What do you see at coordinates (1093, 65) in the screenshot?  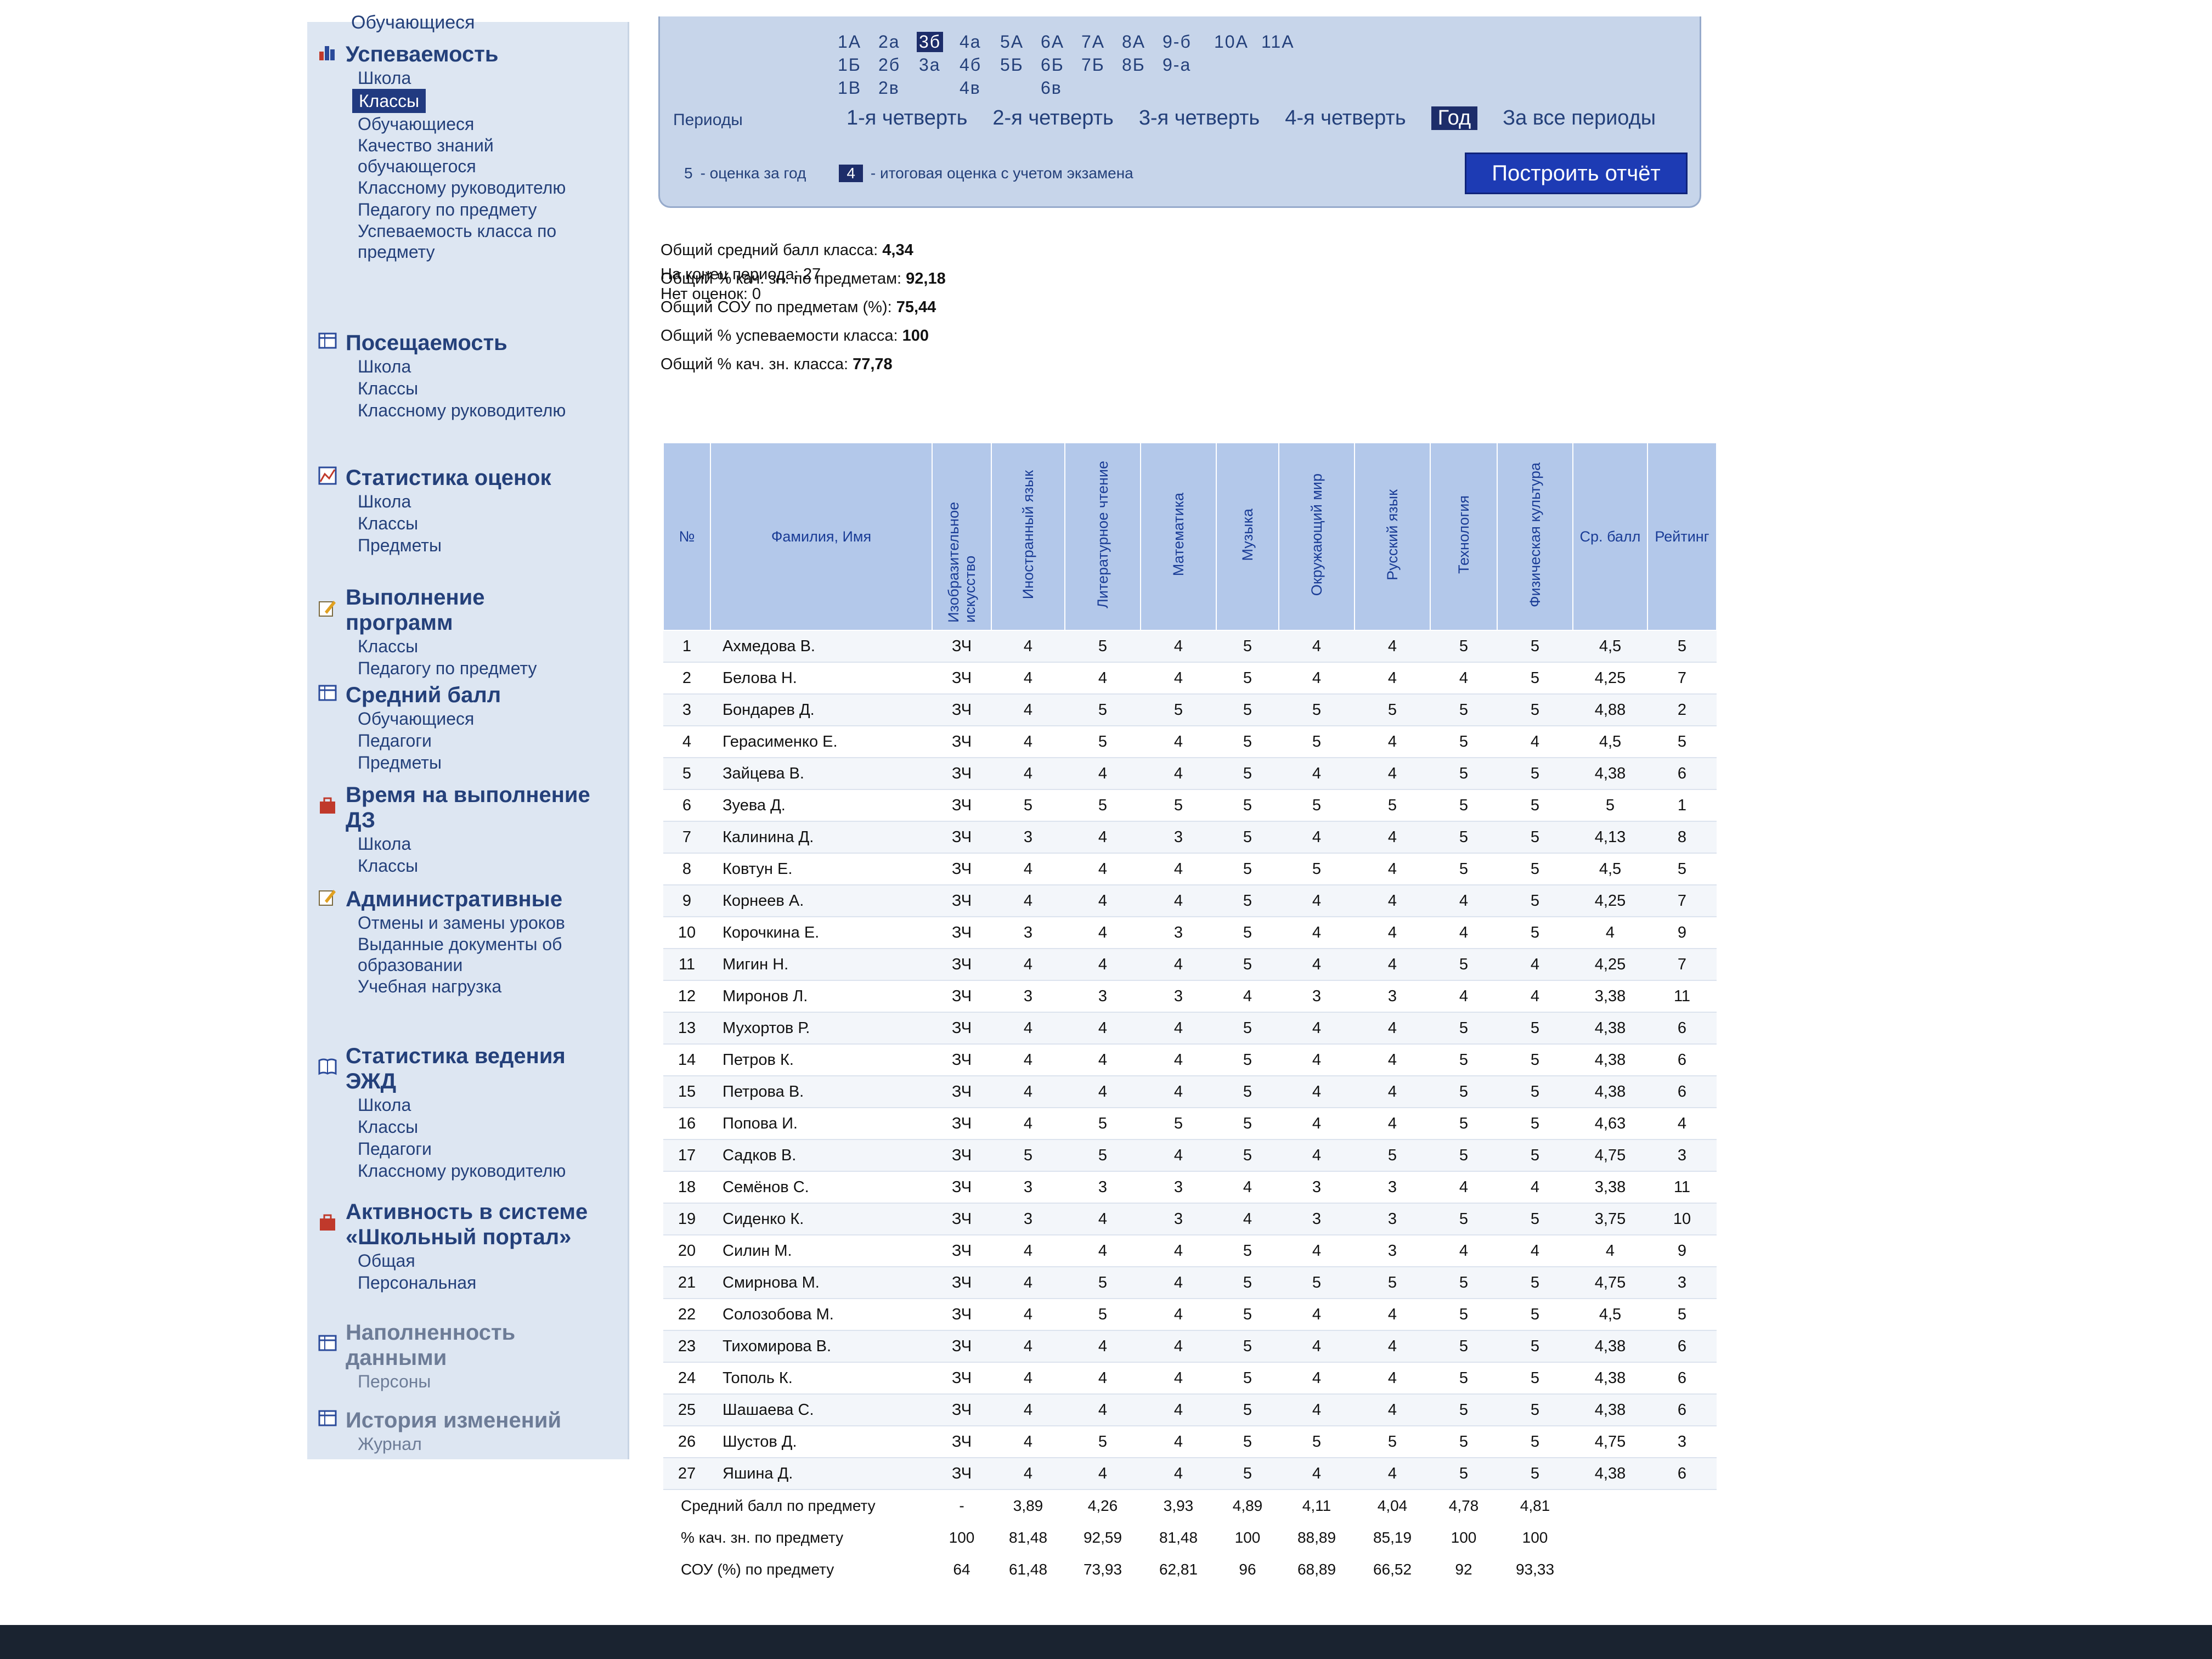 I see `class-link: 7Б` at bounding box center [1093, 65].